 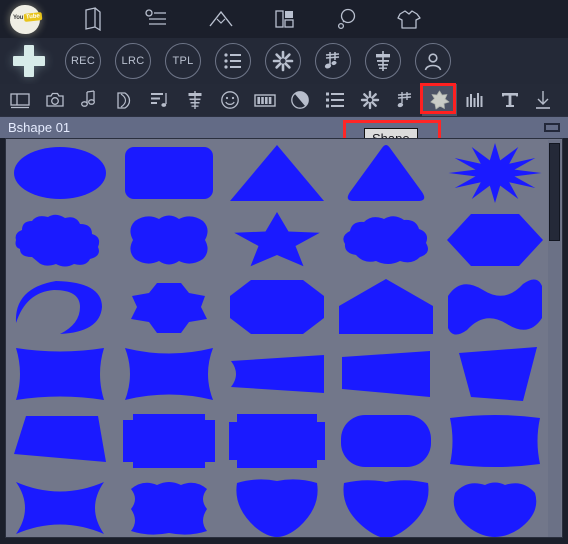 I want to click on shape-cell-pill-rect, so click(x=386, y=440).